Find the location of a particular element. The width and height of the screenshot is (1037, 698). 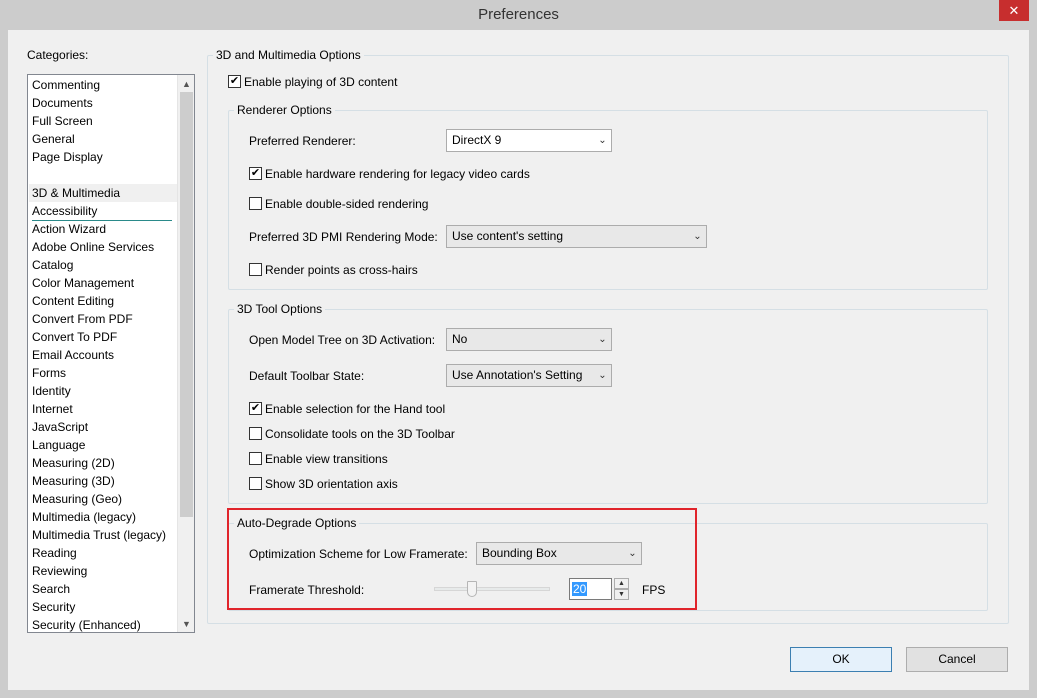

cancel-button: Cancel is located at coordinates (957, 659).